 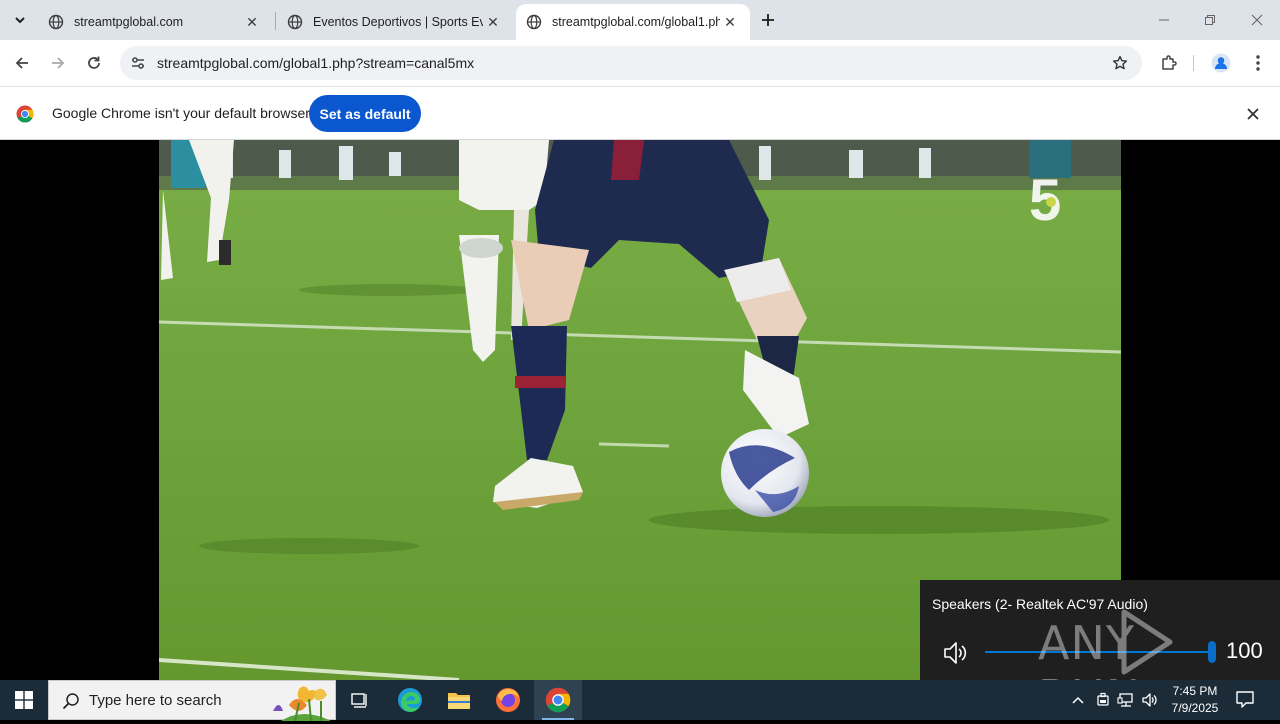 I want to click on bookmark-star-icon, so click(x=1120, y=63).